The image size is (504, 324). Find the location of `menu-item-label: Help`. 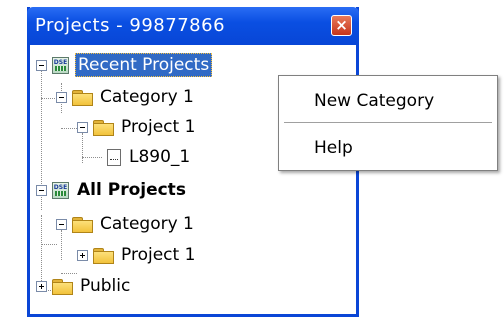

menu-item-label: Help is located at coordinates (333, 148).